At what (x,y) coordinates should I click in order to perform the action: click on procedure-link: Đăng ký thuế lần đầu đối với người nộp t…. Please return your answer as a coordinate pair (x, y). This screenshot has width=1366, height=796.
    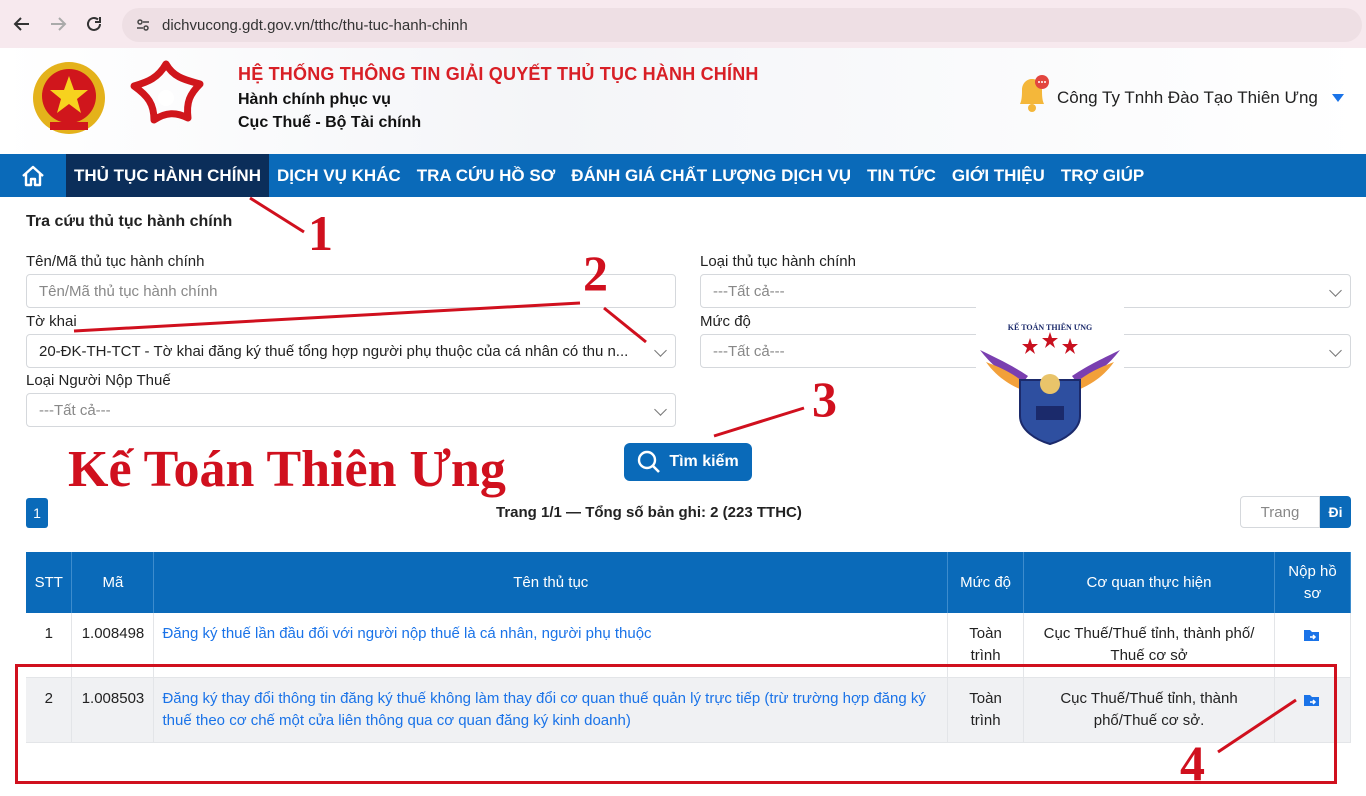
    Looking at the image, I should click on (406, 633).